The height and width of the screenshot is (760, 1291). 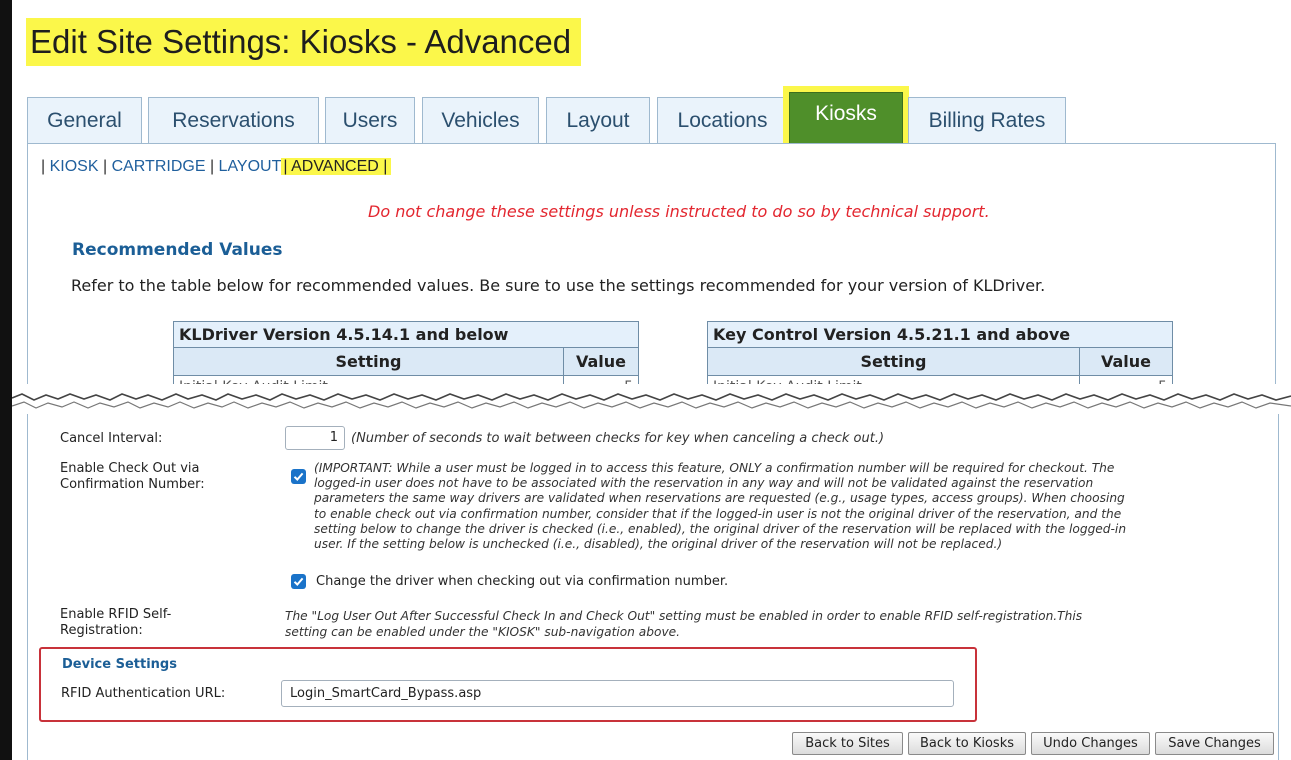 What do you see at coordinates (216, 167) in the screenshot?
I see `sub-navigation: | KIOSK | CARTRIDGE | LAYOUT | ADVANCED |` at bounding box center [216, 167].